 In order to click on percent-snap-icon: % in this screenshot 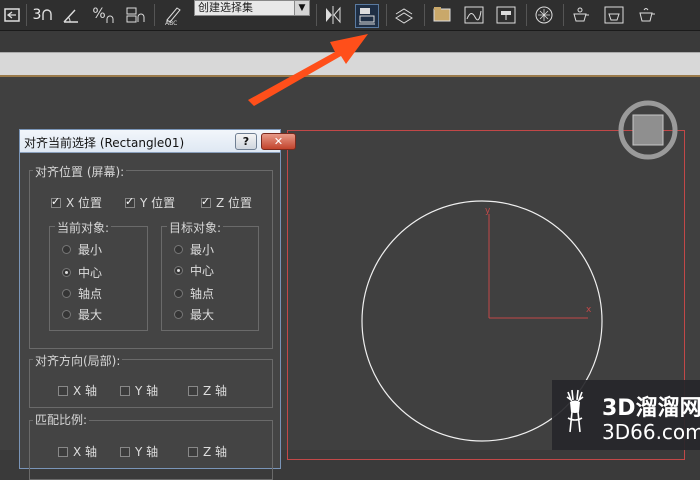, I will do `click(103, 15)`.